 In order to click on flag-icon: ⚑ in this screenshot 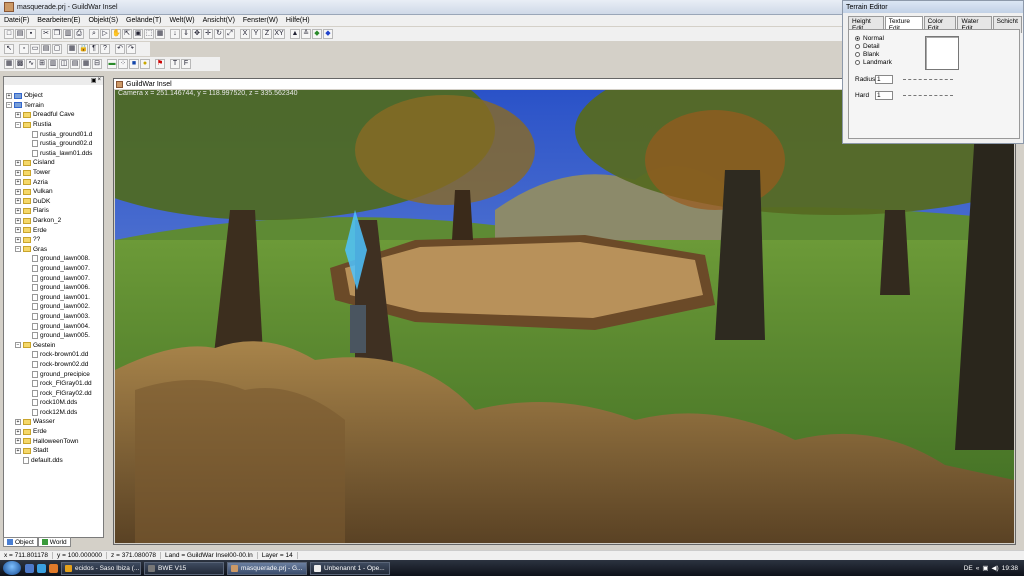, I will do `click(160, 64)`.